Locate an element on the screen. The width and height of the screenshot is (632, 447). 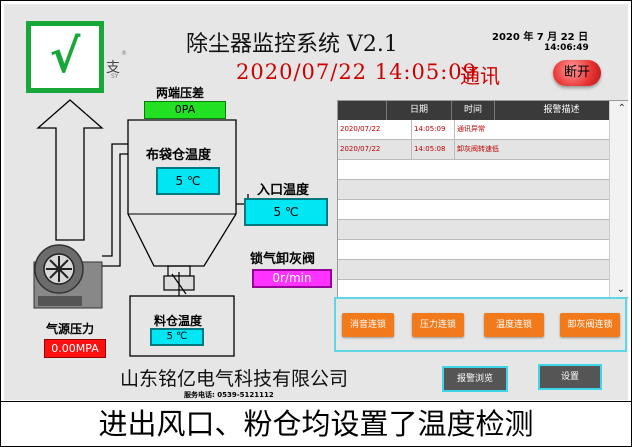
alarm-time: 14:05:08 is located at coordinates (433, 149).